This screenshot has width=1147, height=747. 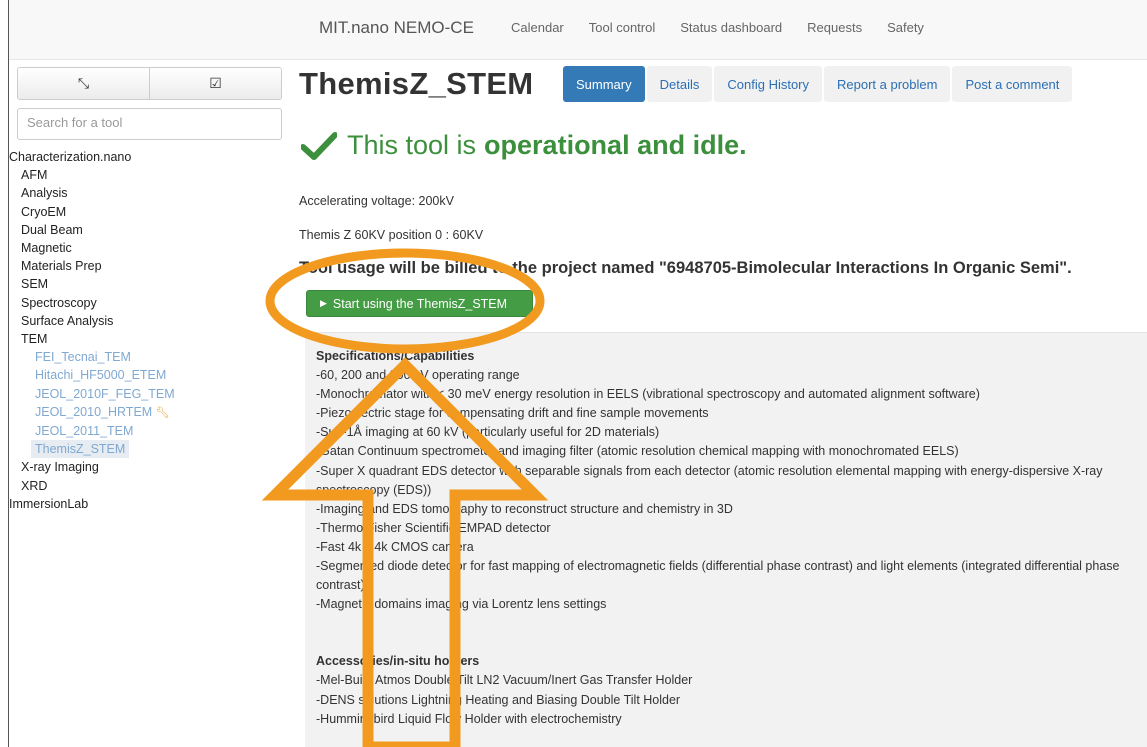 What do you see at coordinates (323, 303) in the screenshot?
I see `play-icon: ▶` at bounding box center [323, 303].